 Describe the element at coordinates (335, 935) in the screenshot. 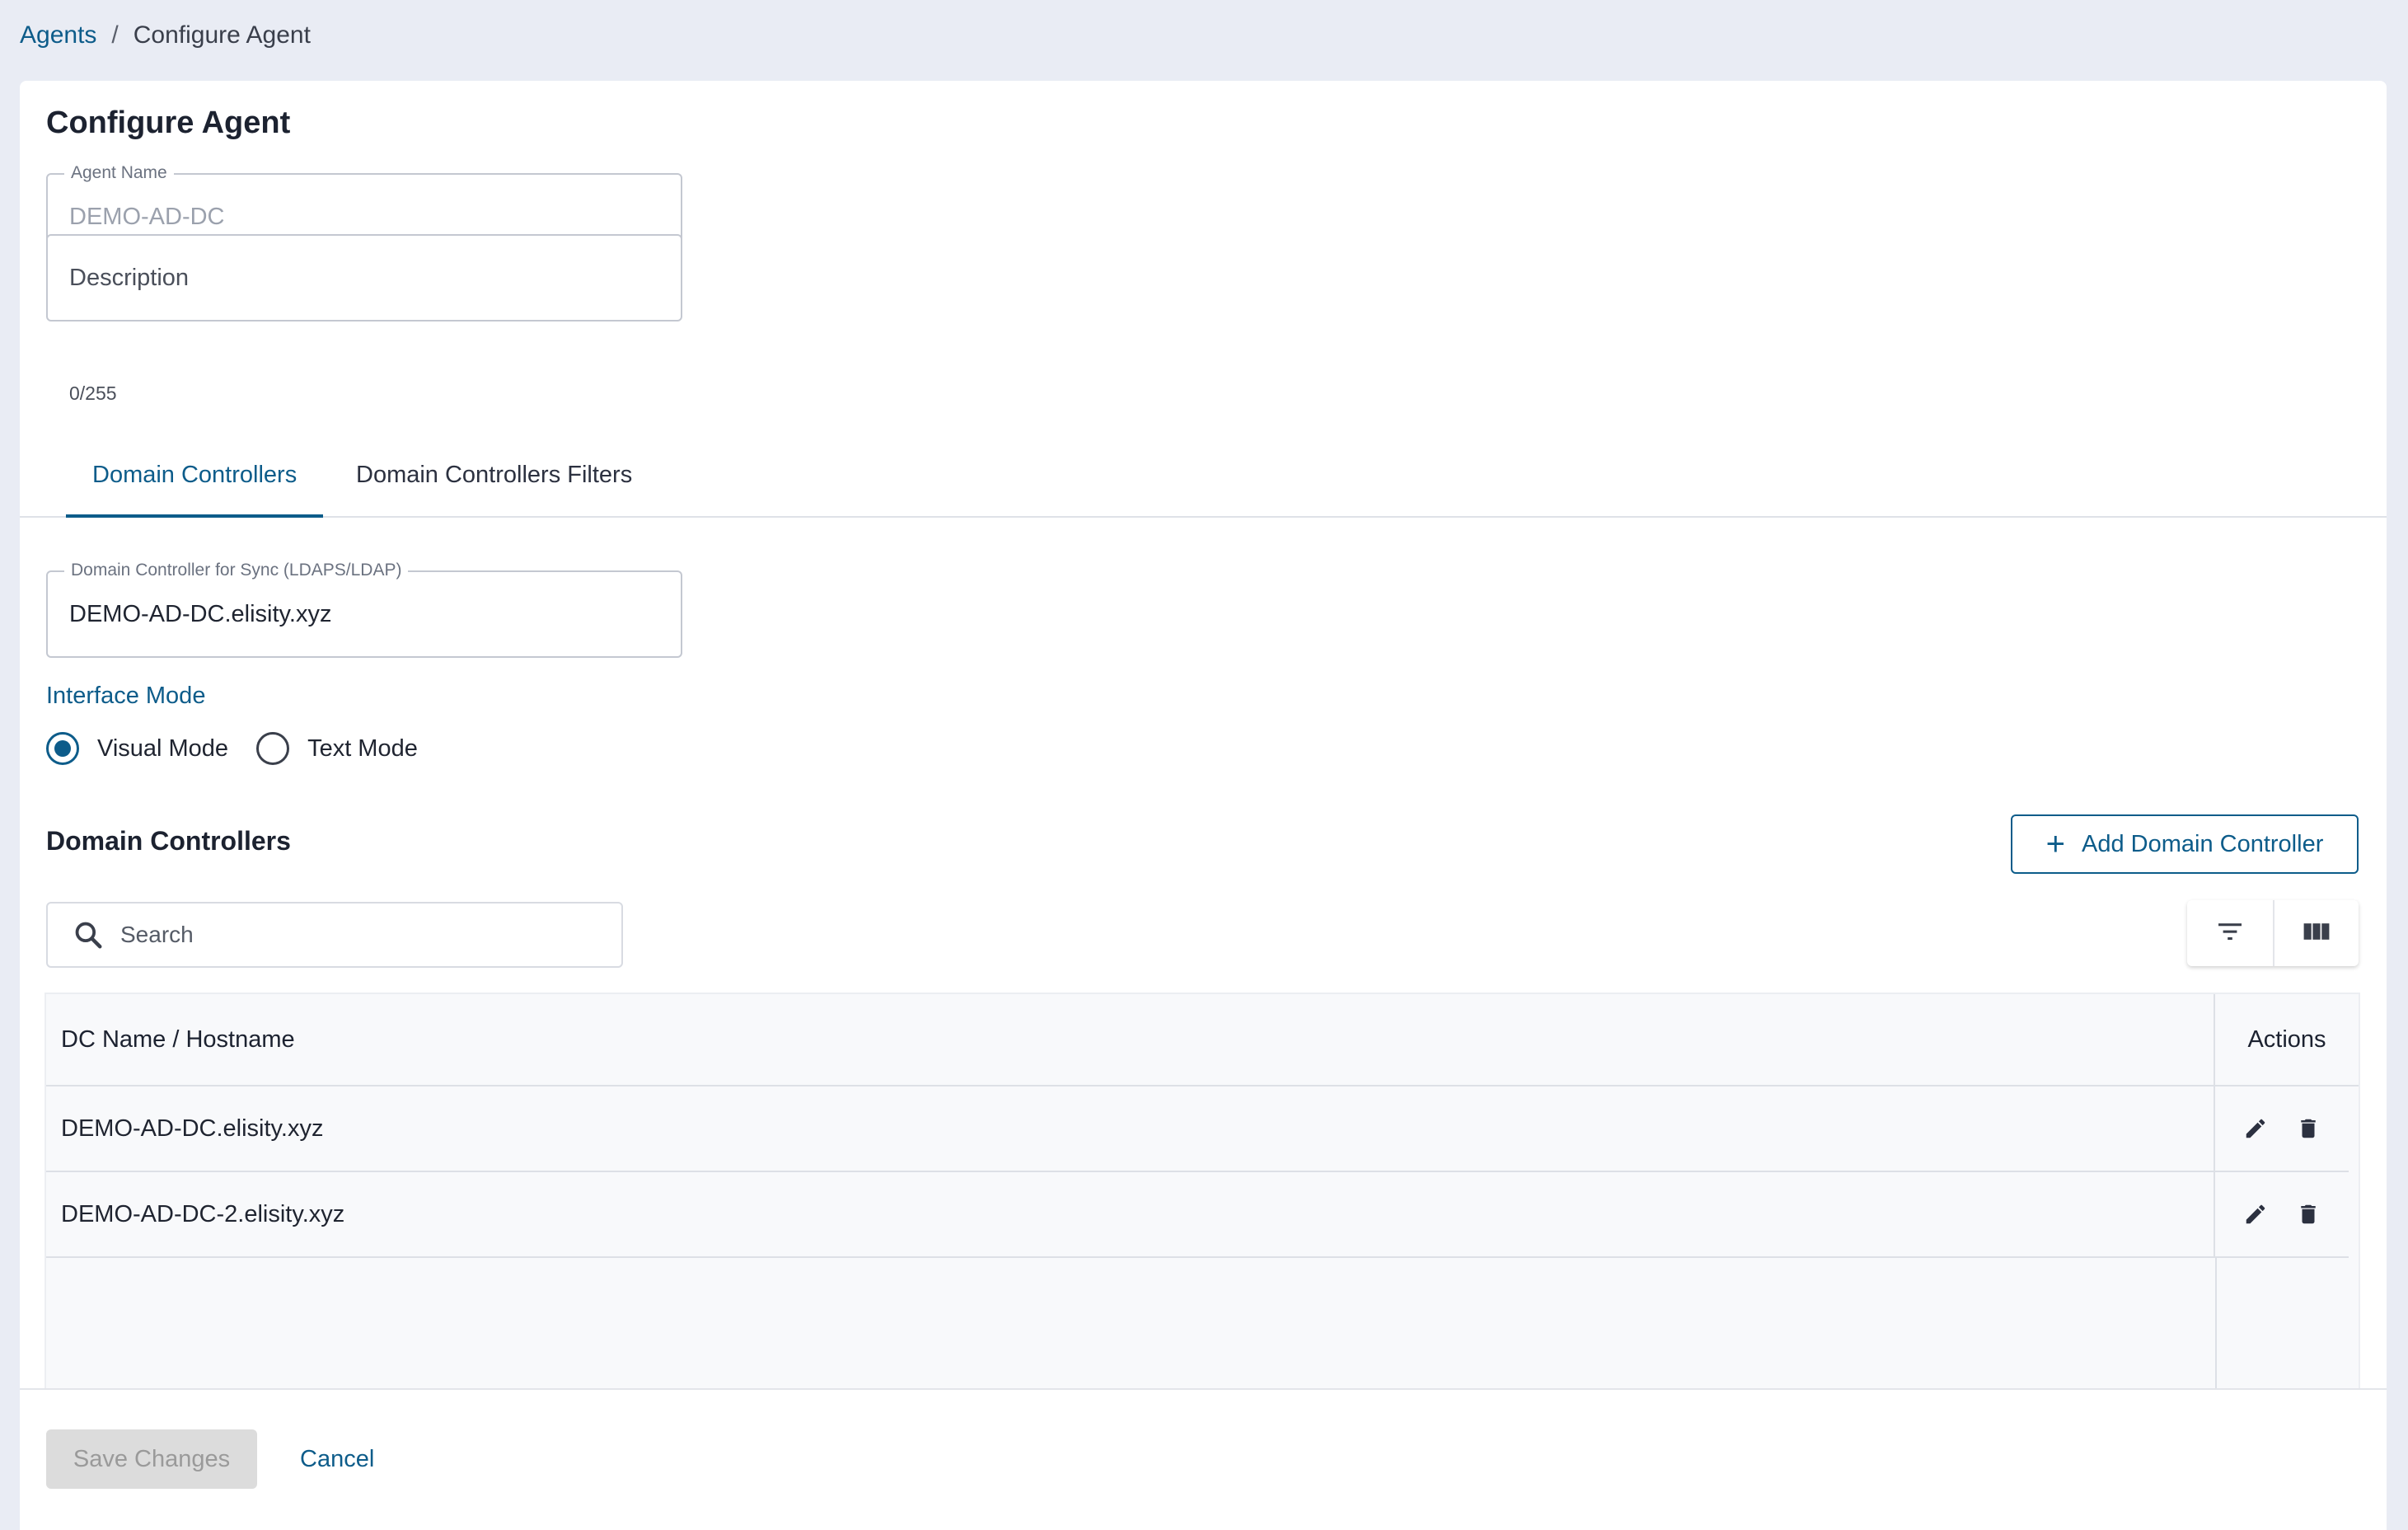

I see `search-input: Search` at that location.